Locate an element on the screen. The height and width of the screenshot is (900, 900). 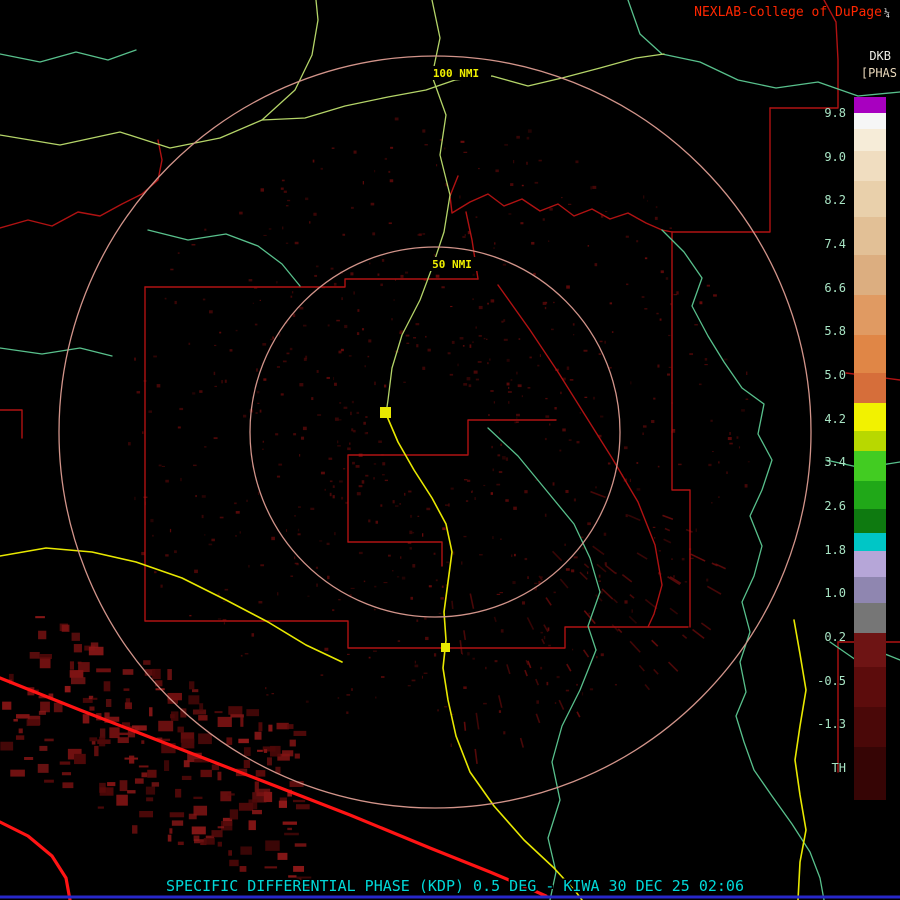
highway-junction-marker is located at coordinates (445, 647).